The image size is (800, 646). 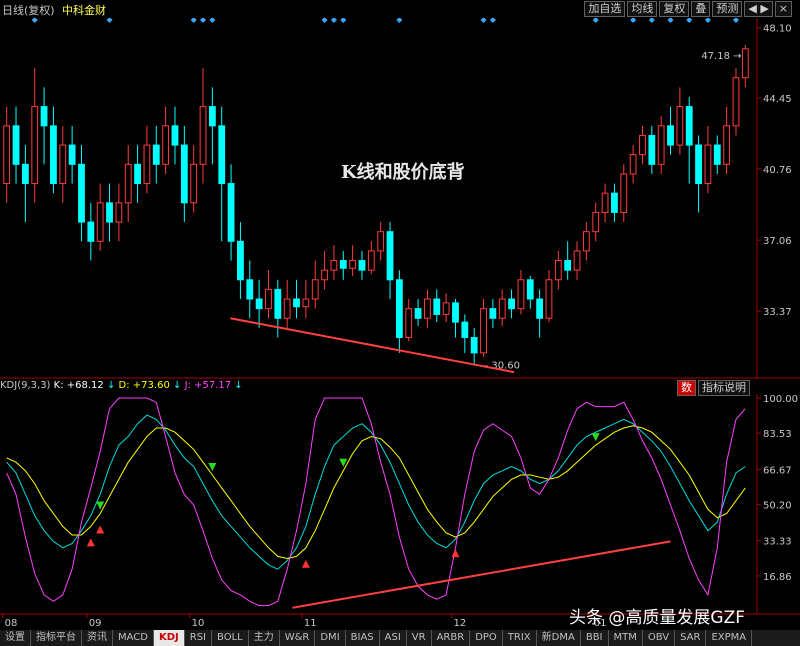 I want to click on tab-11: ASI, so click(x=393, y=638).